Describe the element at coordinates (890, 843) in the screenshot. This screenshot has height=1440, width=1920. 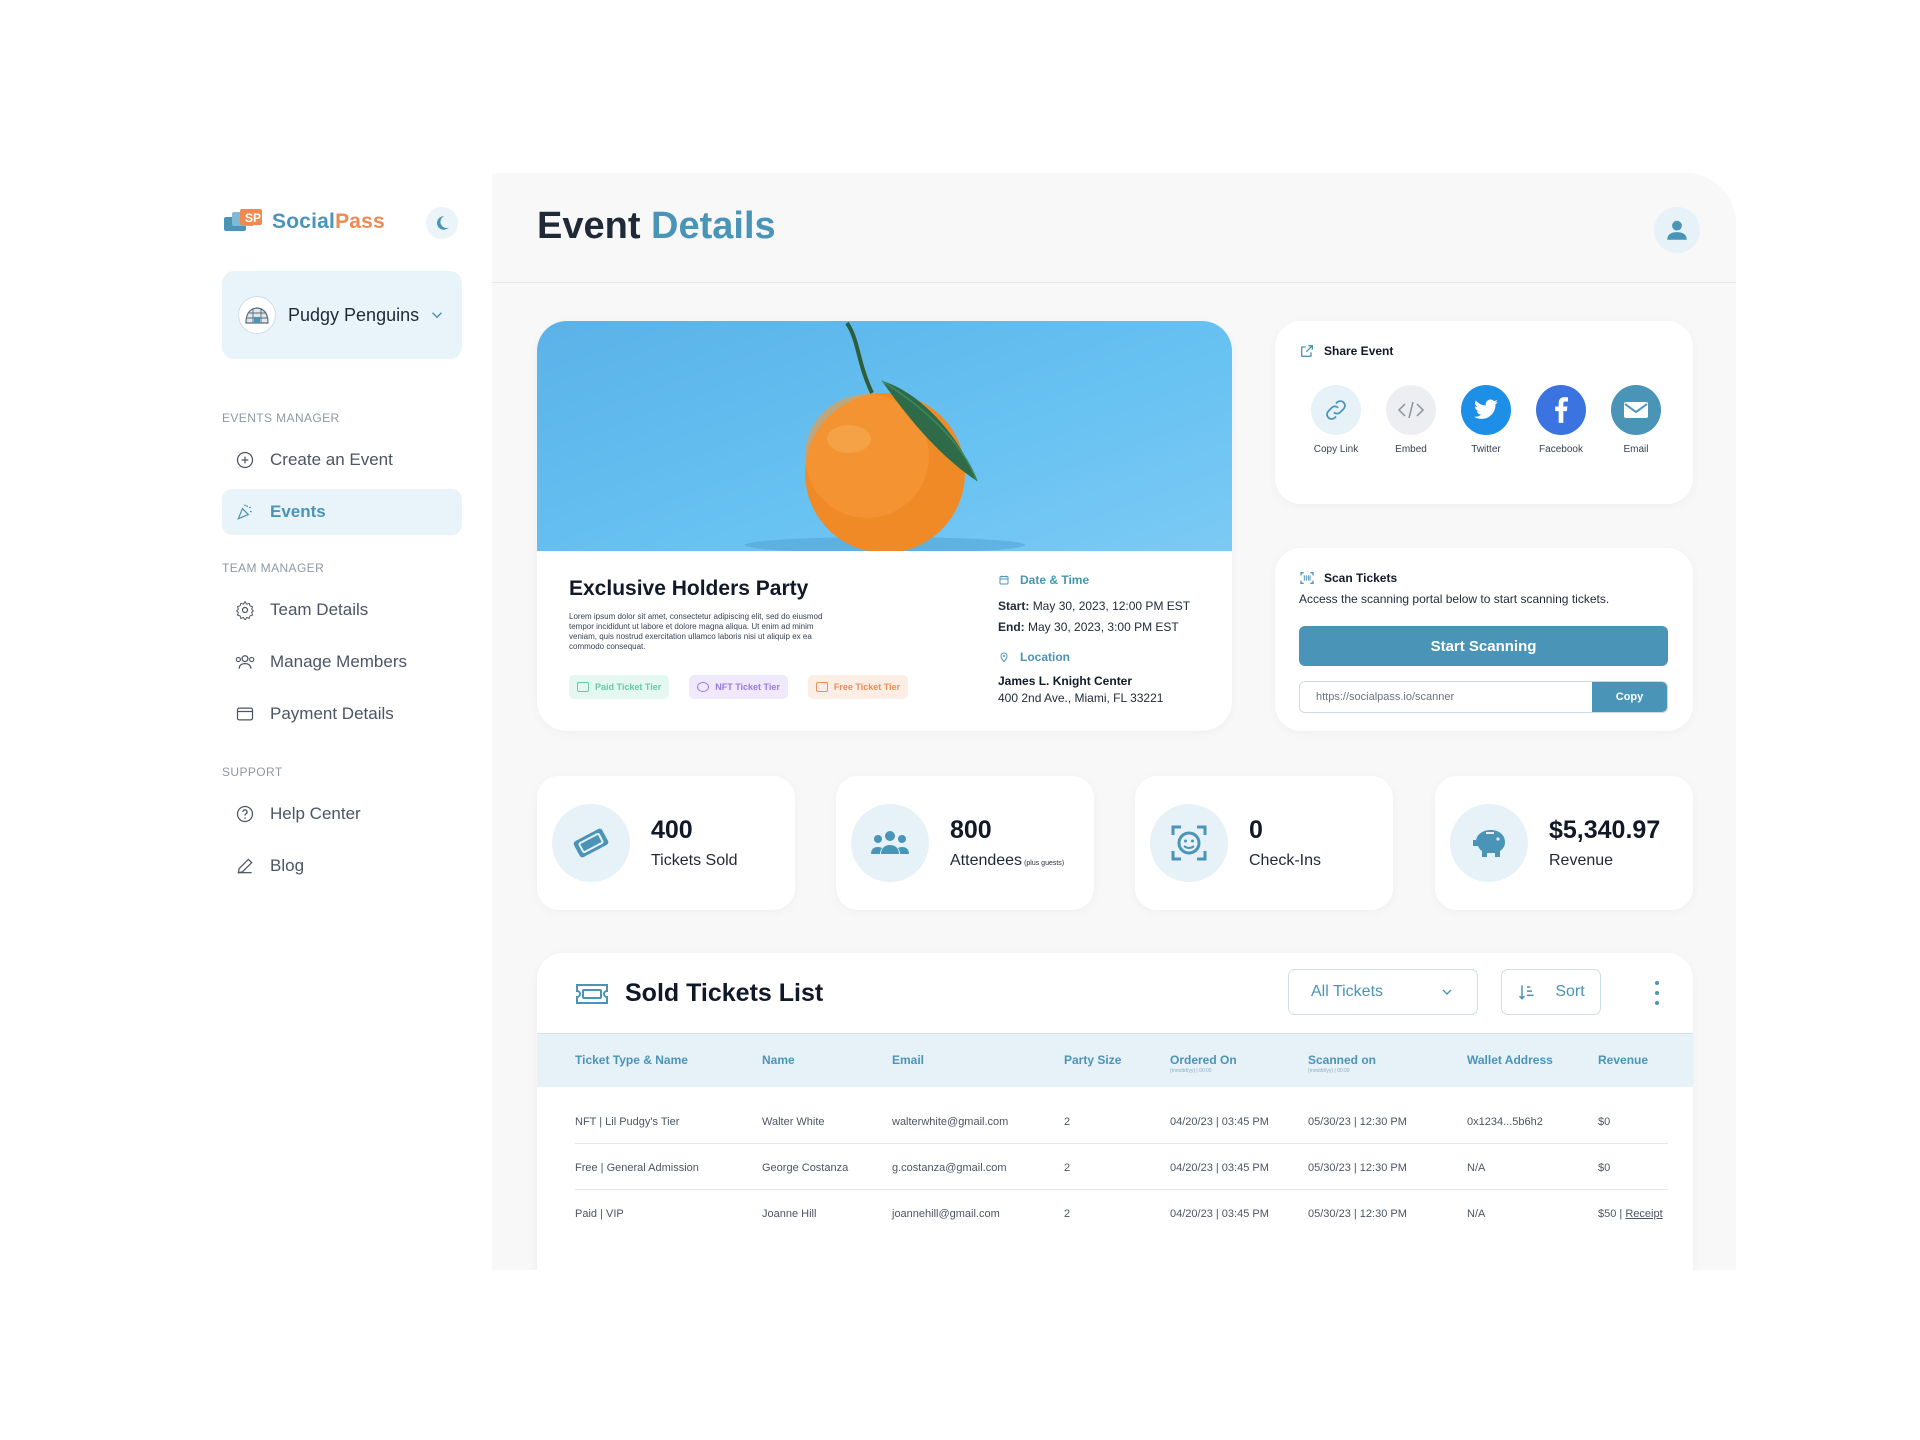
I see `users-icon` at that location.